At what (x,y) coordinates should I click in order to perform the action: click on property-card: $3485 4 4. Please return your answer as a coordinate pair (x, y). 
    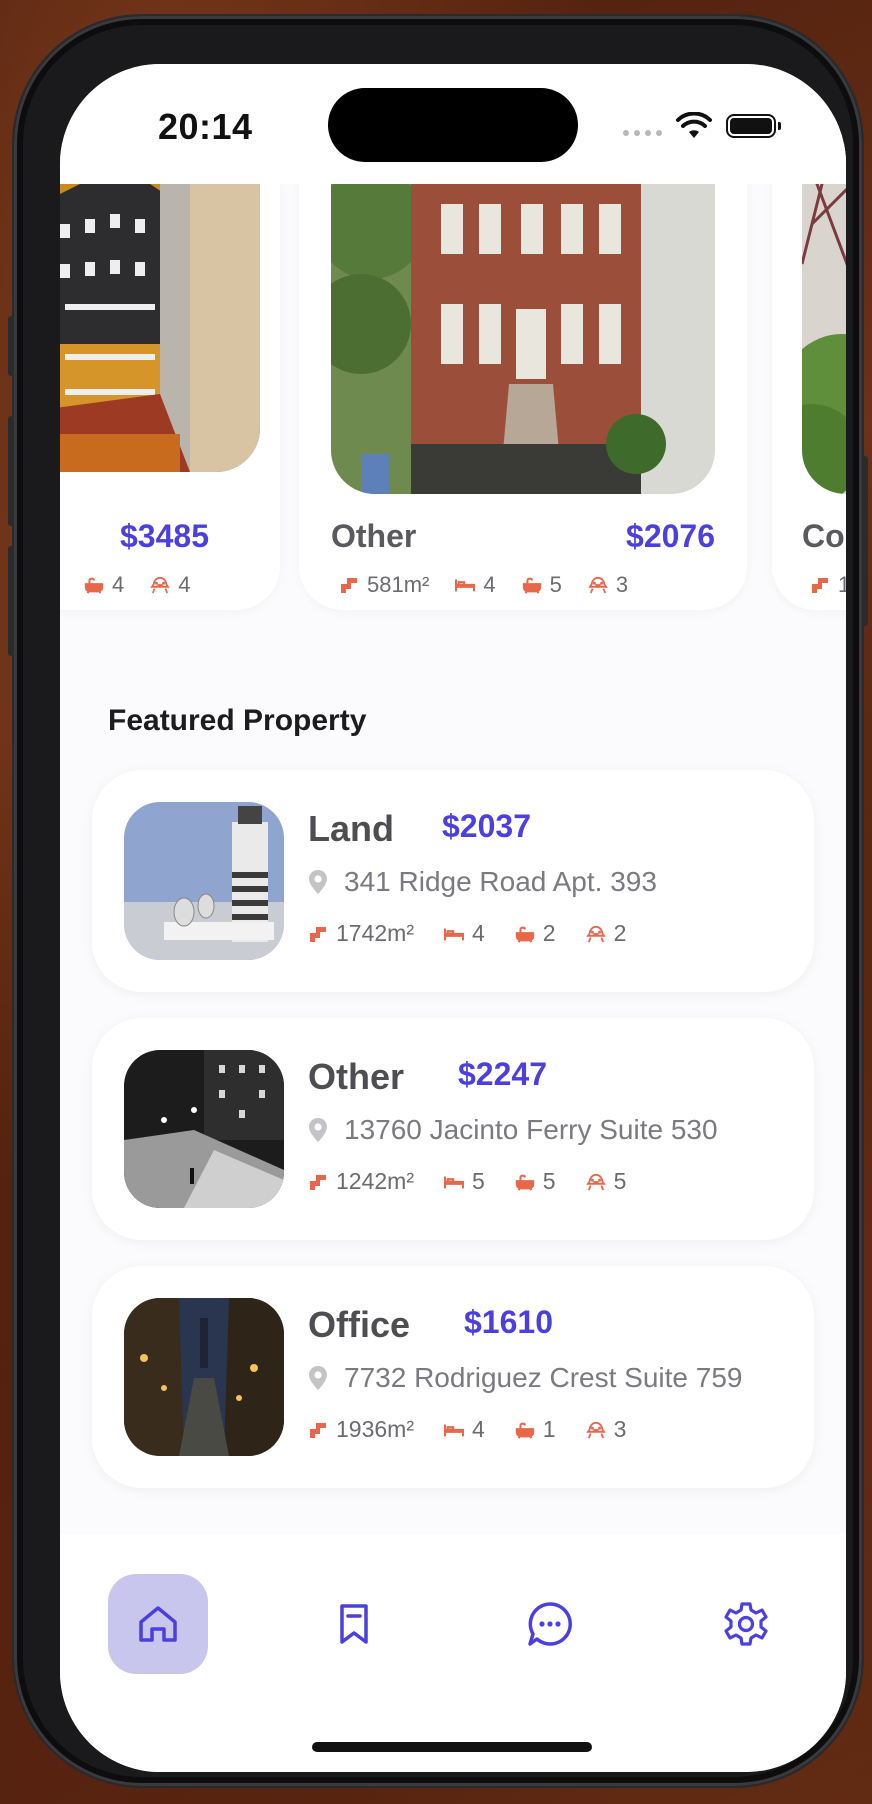
    Looking at the image, I should click on (170, 377).